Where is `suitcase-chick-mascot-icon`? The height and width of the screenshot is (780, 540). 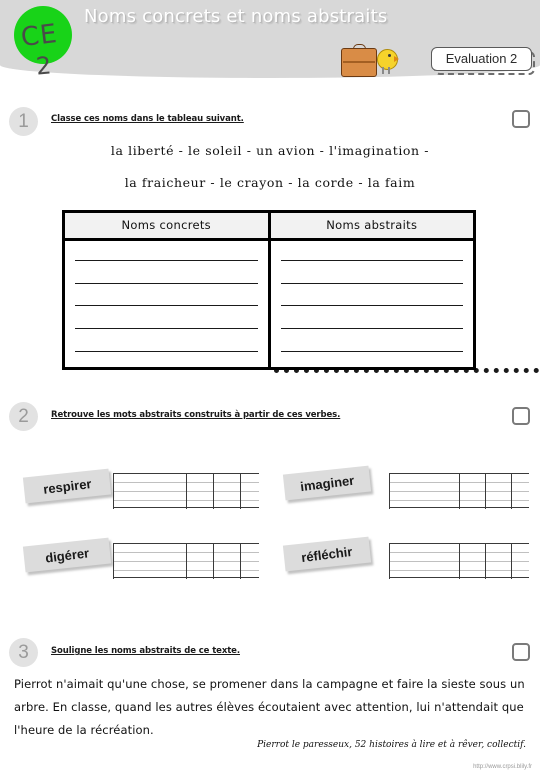
suitcase-chick-mascot-icon is located at coordinates (372, 61).